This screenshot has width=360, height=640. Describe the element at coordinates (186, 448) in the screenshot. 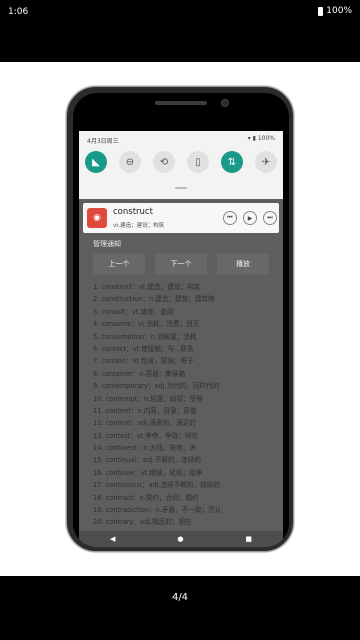

I see `word-list-item: 14. continent：n.大陆，陆地；洲` at that location.